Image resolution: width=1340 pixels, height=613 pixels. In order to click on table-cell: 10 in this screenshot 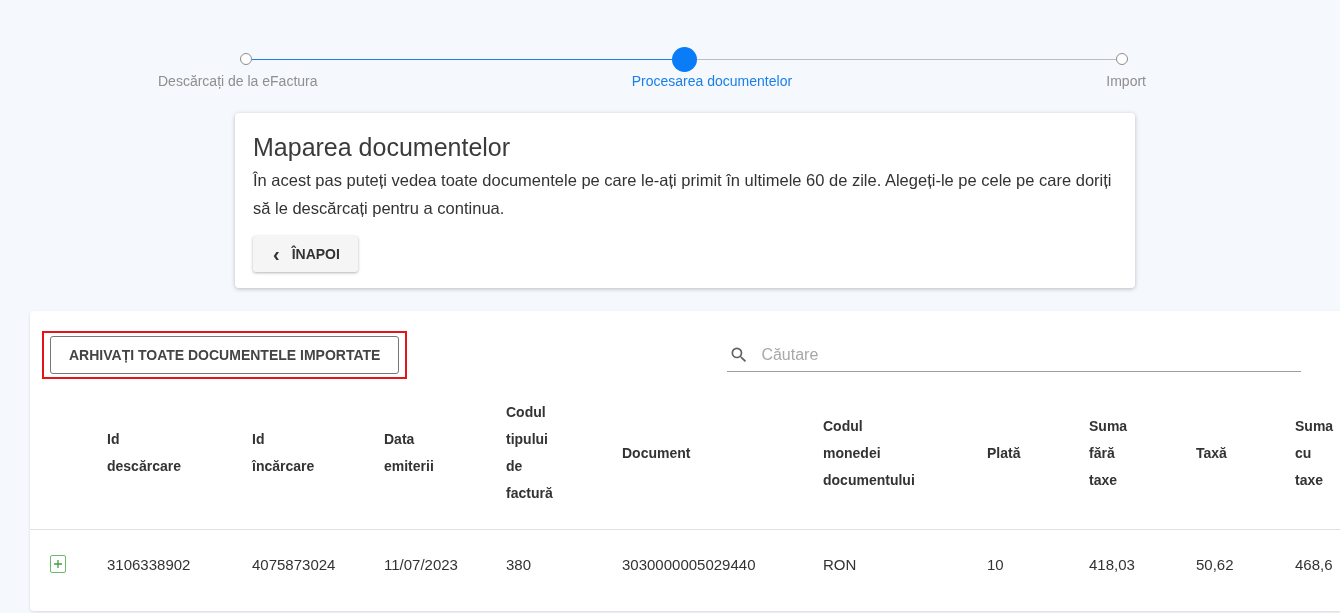, I will do `click(995, 564)`.